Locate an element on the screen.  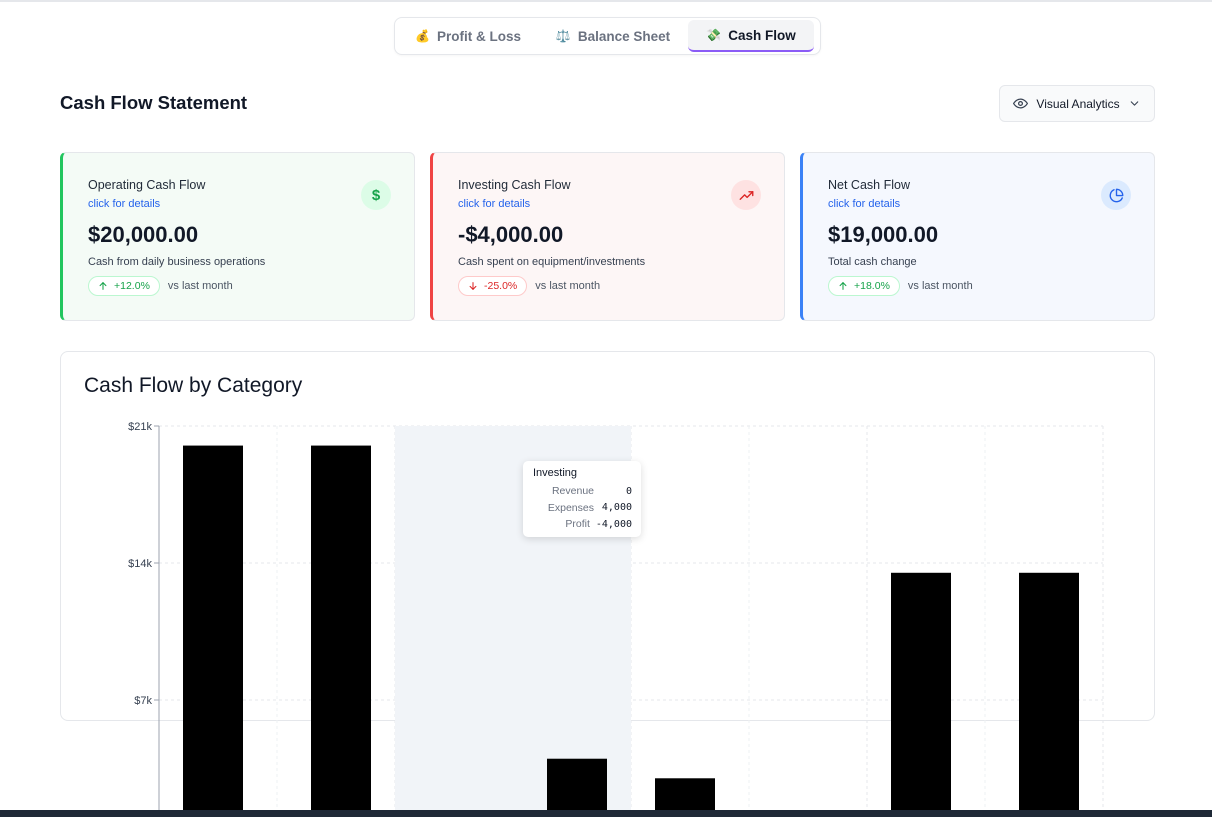
tooltip-key: Revenue is located at coordinates (572, 491).